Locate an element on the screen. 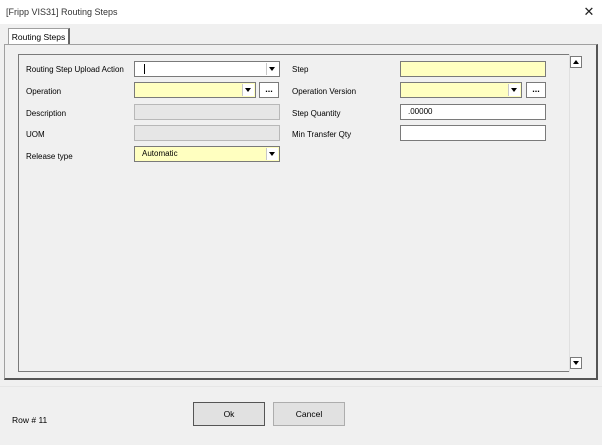  step-quantity-field: .00000 is located at coordinates (473, 112).